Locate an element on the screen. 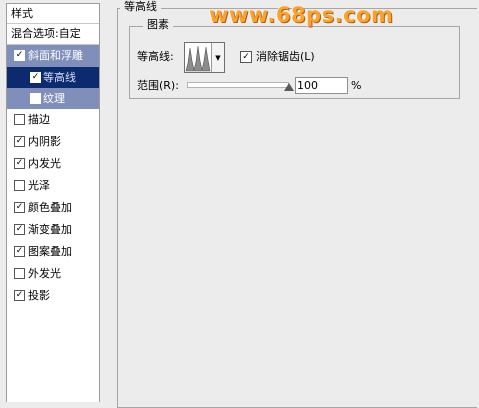 The image size is (479, 408). anti-alias-label: 消除锯齿(L) is located at coordinates (285, 57).